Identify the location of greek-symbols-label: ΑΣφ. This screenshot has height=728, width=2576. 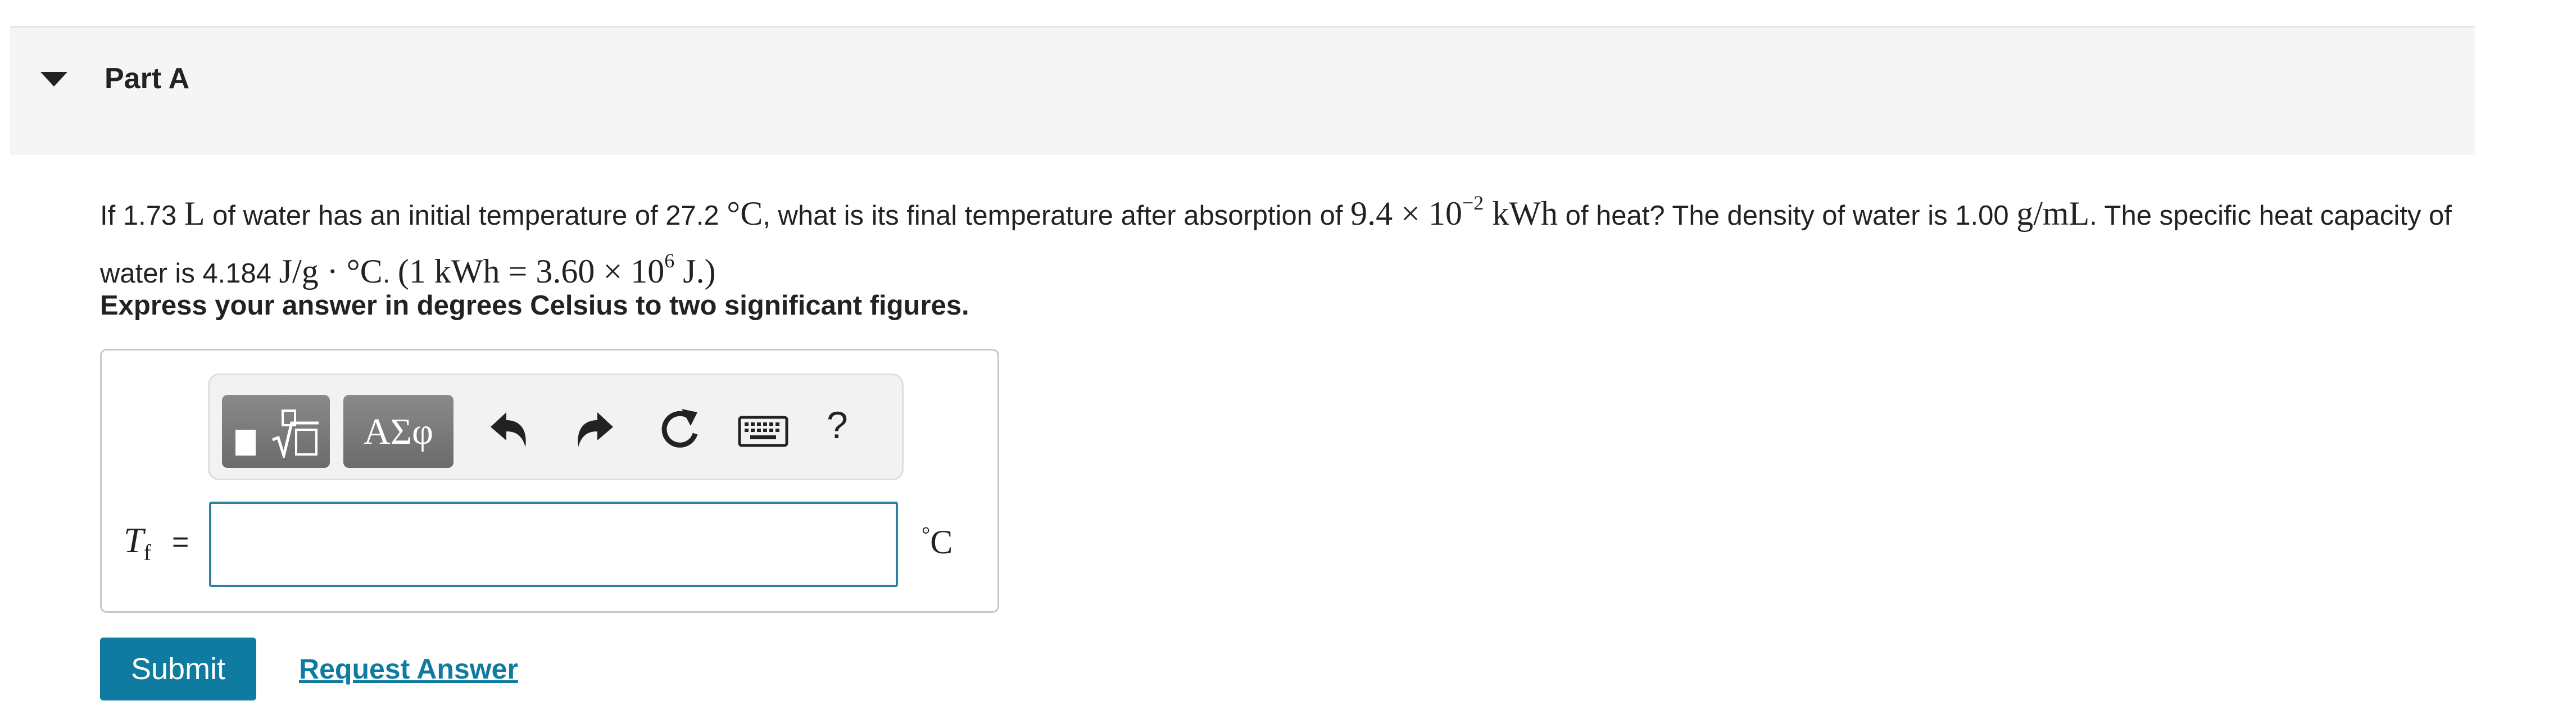
(398, 432).